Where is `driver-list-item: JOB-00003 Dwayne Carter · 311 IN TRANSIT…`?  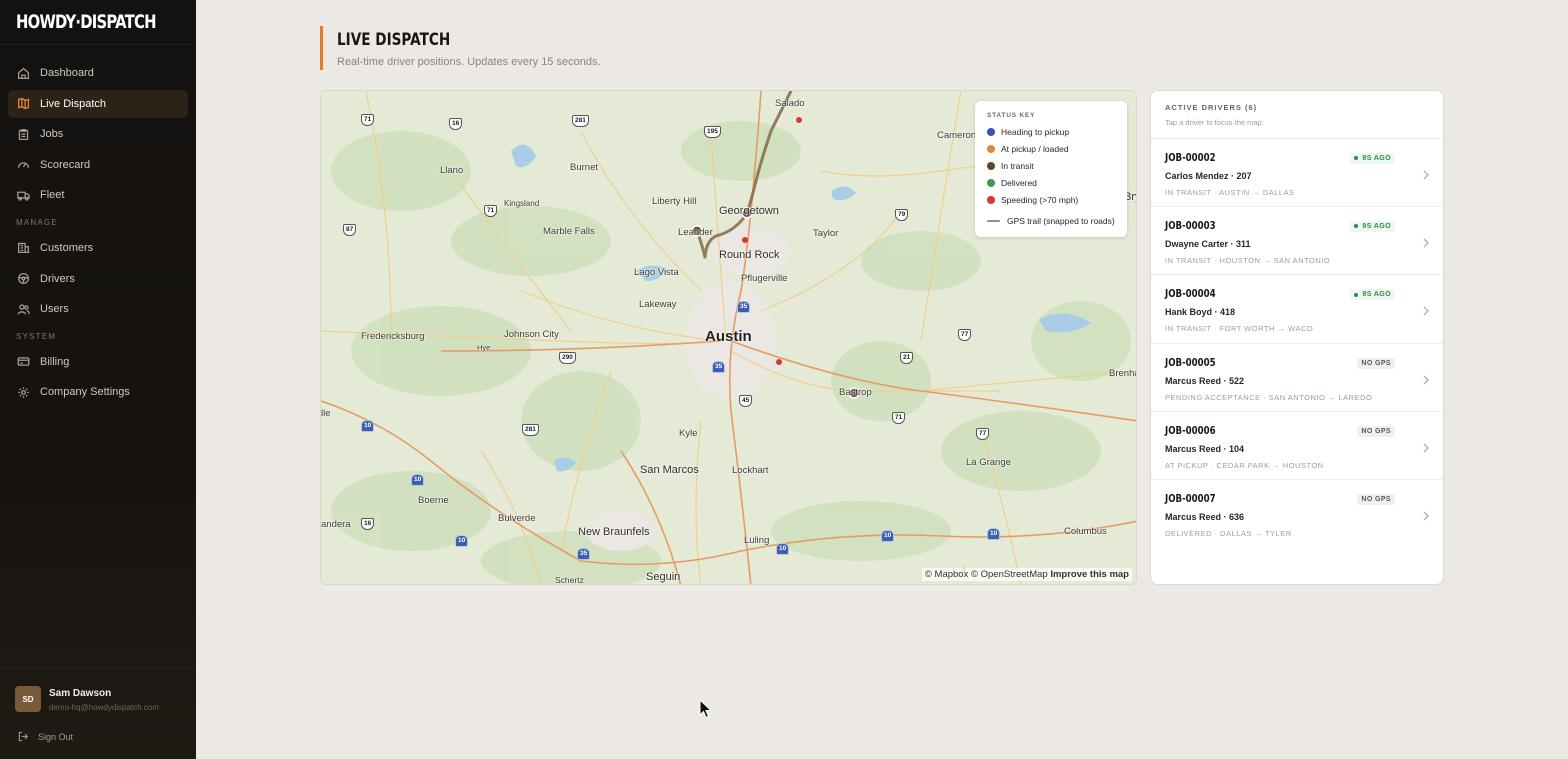 driver-list-item: JOB-00003 Dwayne Carter · 311 IN TRANSIT… is located at coordinates (1297, 241).